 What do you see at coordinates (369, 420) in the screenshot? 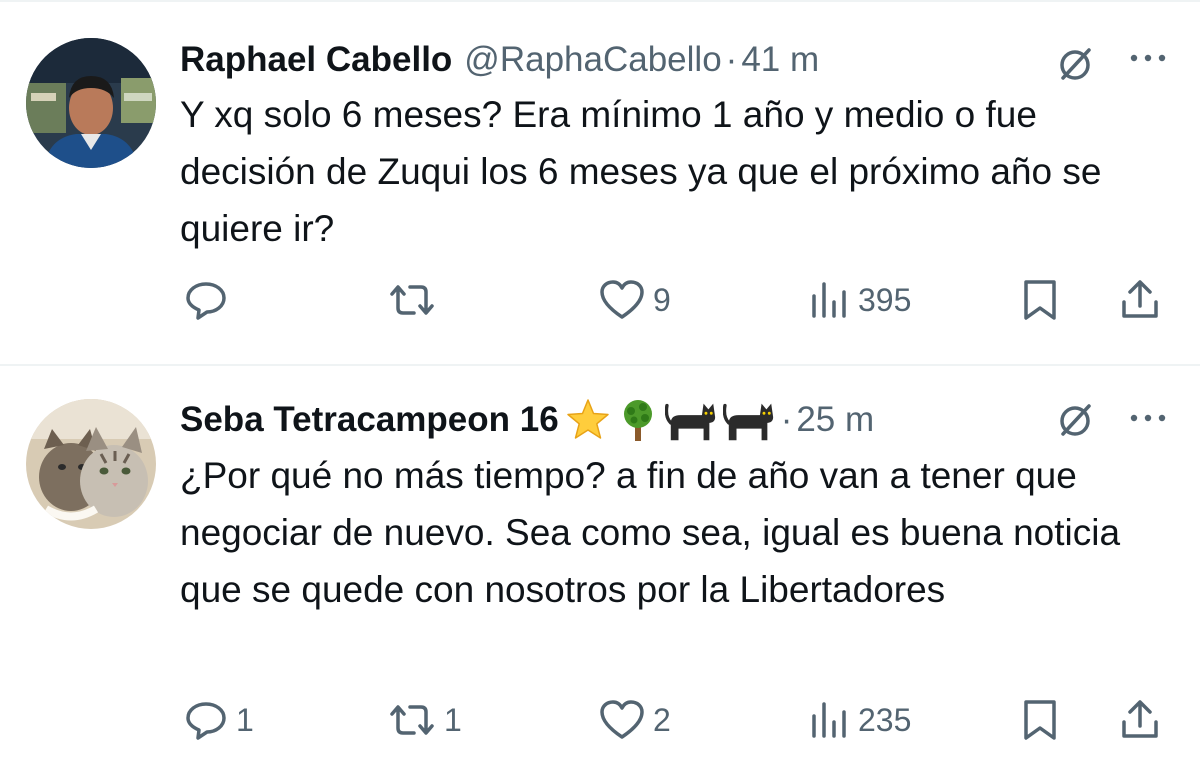
I see `author-name: Seba Tetracampeon 16` at bounding box center [369, 420].